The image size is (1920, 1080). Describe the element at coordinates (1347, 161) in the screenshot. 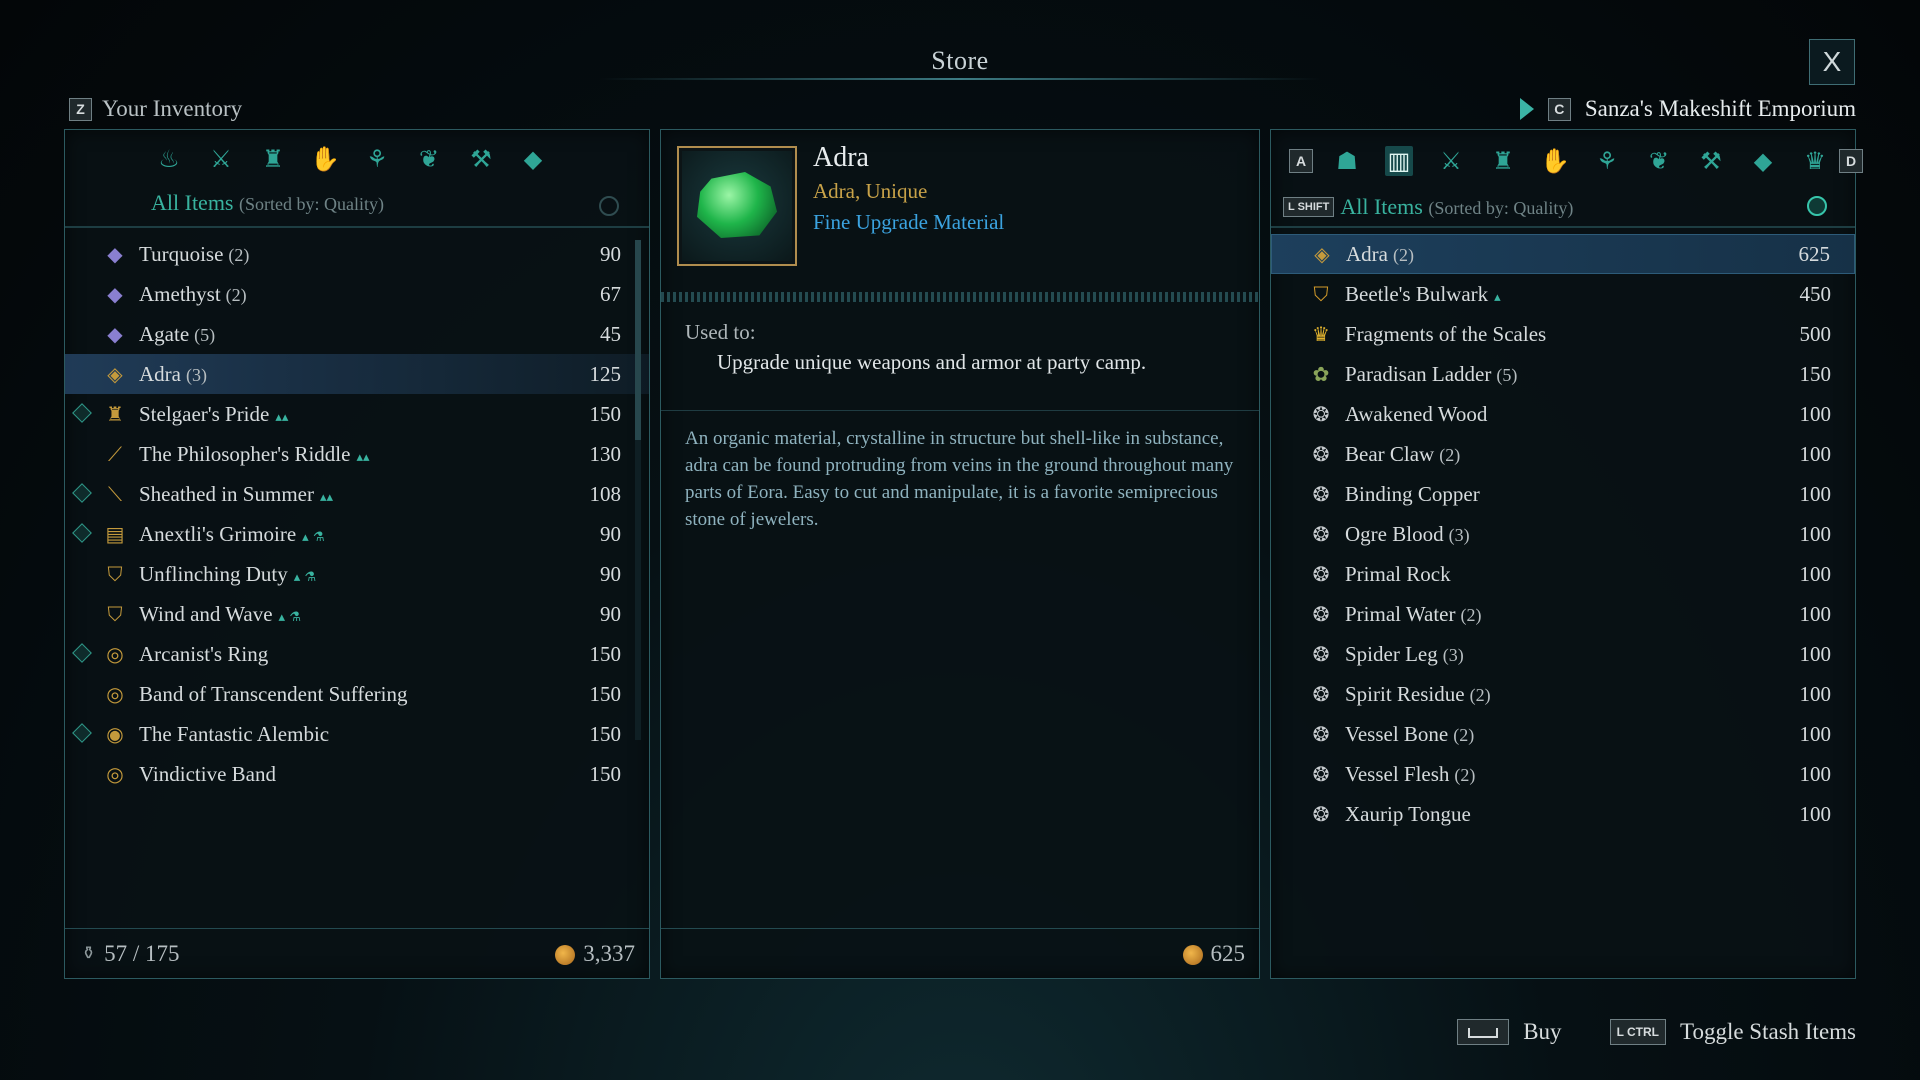

I see `helmet-icon: ☗` at that location.